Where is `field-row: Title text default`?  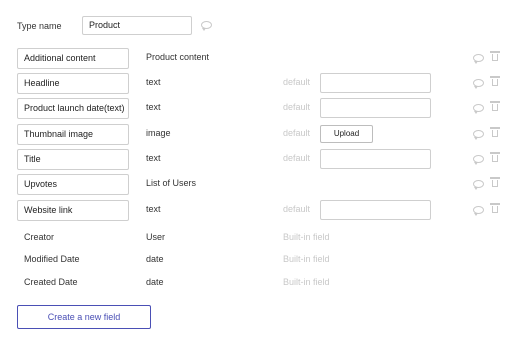 field-row: Title text default is located at coordinates (257, 161).